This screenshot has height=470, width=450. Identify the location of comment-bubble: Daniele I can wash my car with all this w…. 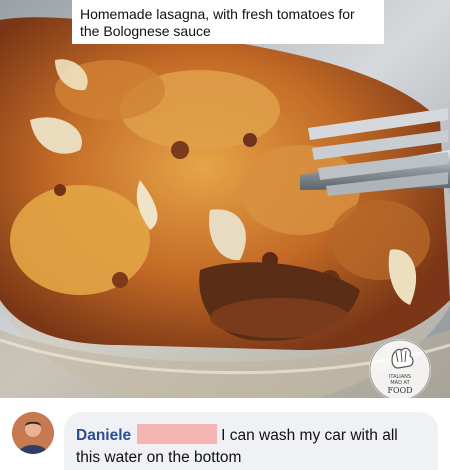
(251, 441).